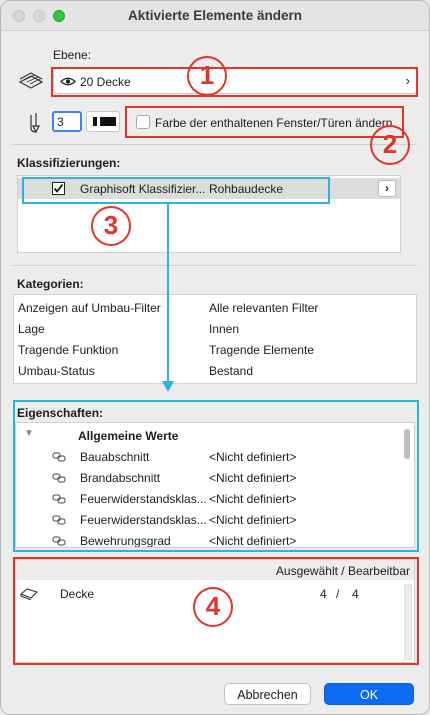 The image size is (430, 715). Describe the element at coordinates (72, 55) in the screenshot. I see `ebene-label: Ebene:` at that location.